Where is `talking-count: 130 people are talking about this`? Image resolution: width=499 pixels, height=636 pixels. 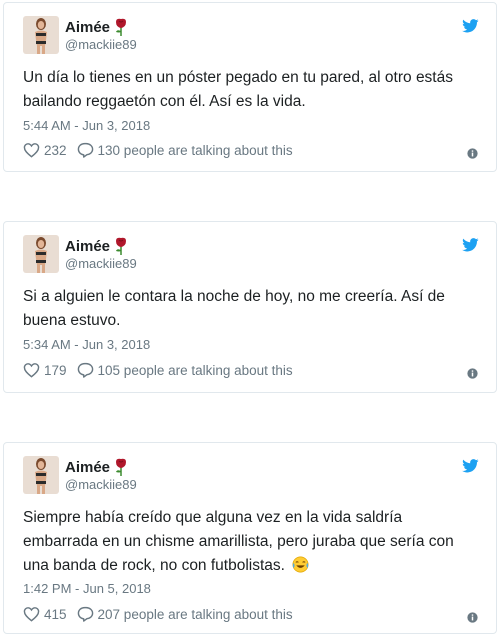
talking-count: 130 people are talking about this is located at coordinates (195, 150).